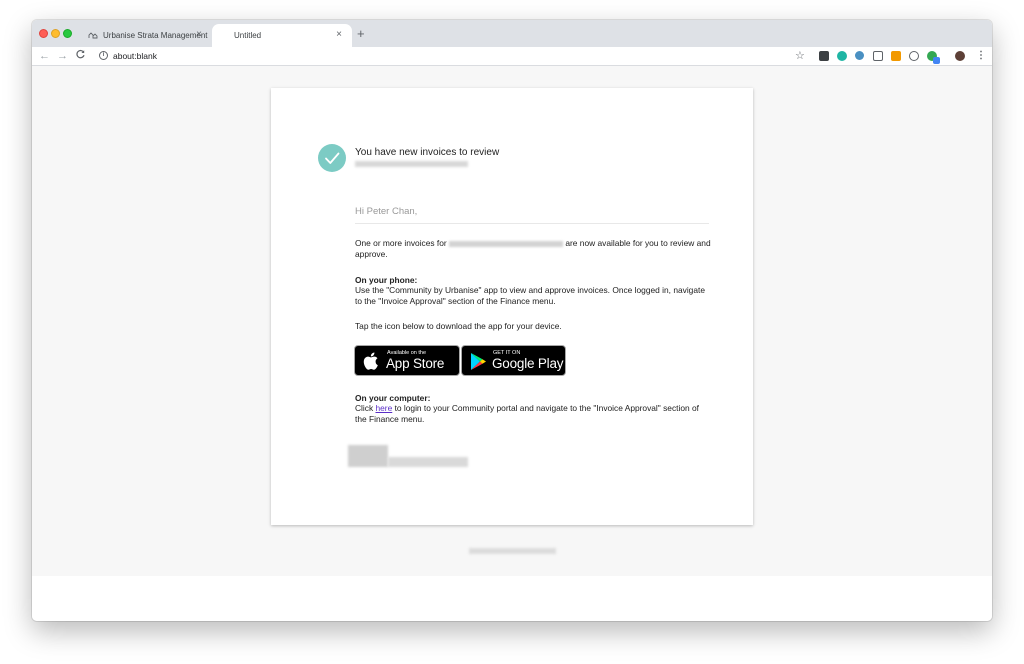 Image resolution: width=1024 pixels, height=664 pixels. What do you see at coordinates (248, 35) in the screenshot?
I see `tab-label: Untitled` at bounding box center [248, 35].